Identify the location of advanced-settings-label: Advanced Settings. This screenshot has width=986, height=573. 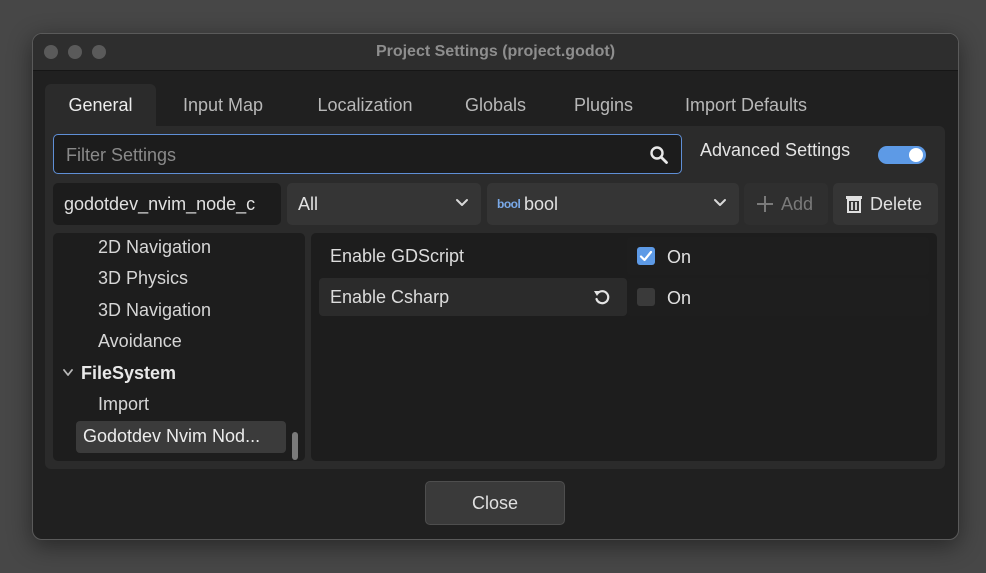
(775, 150).